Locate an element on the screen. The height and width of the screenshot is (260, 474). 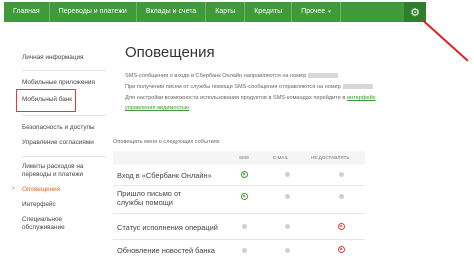
gear-icon: ⚙ is located at coordinates (415, 12).